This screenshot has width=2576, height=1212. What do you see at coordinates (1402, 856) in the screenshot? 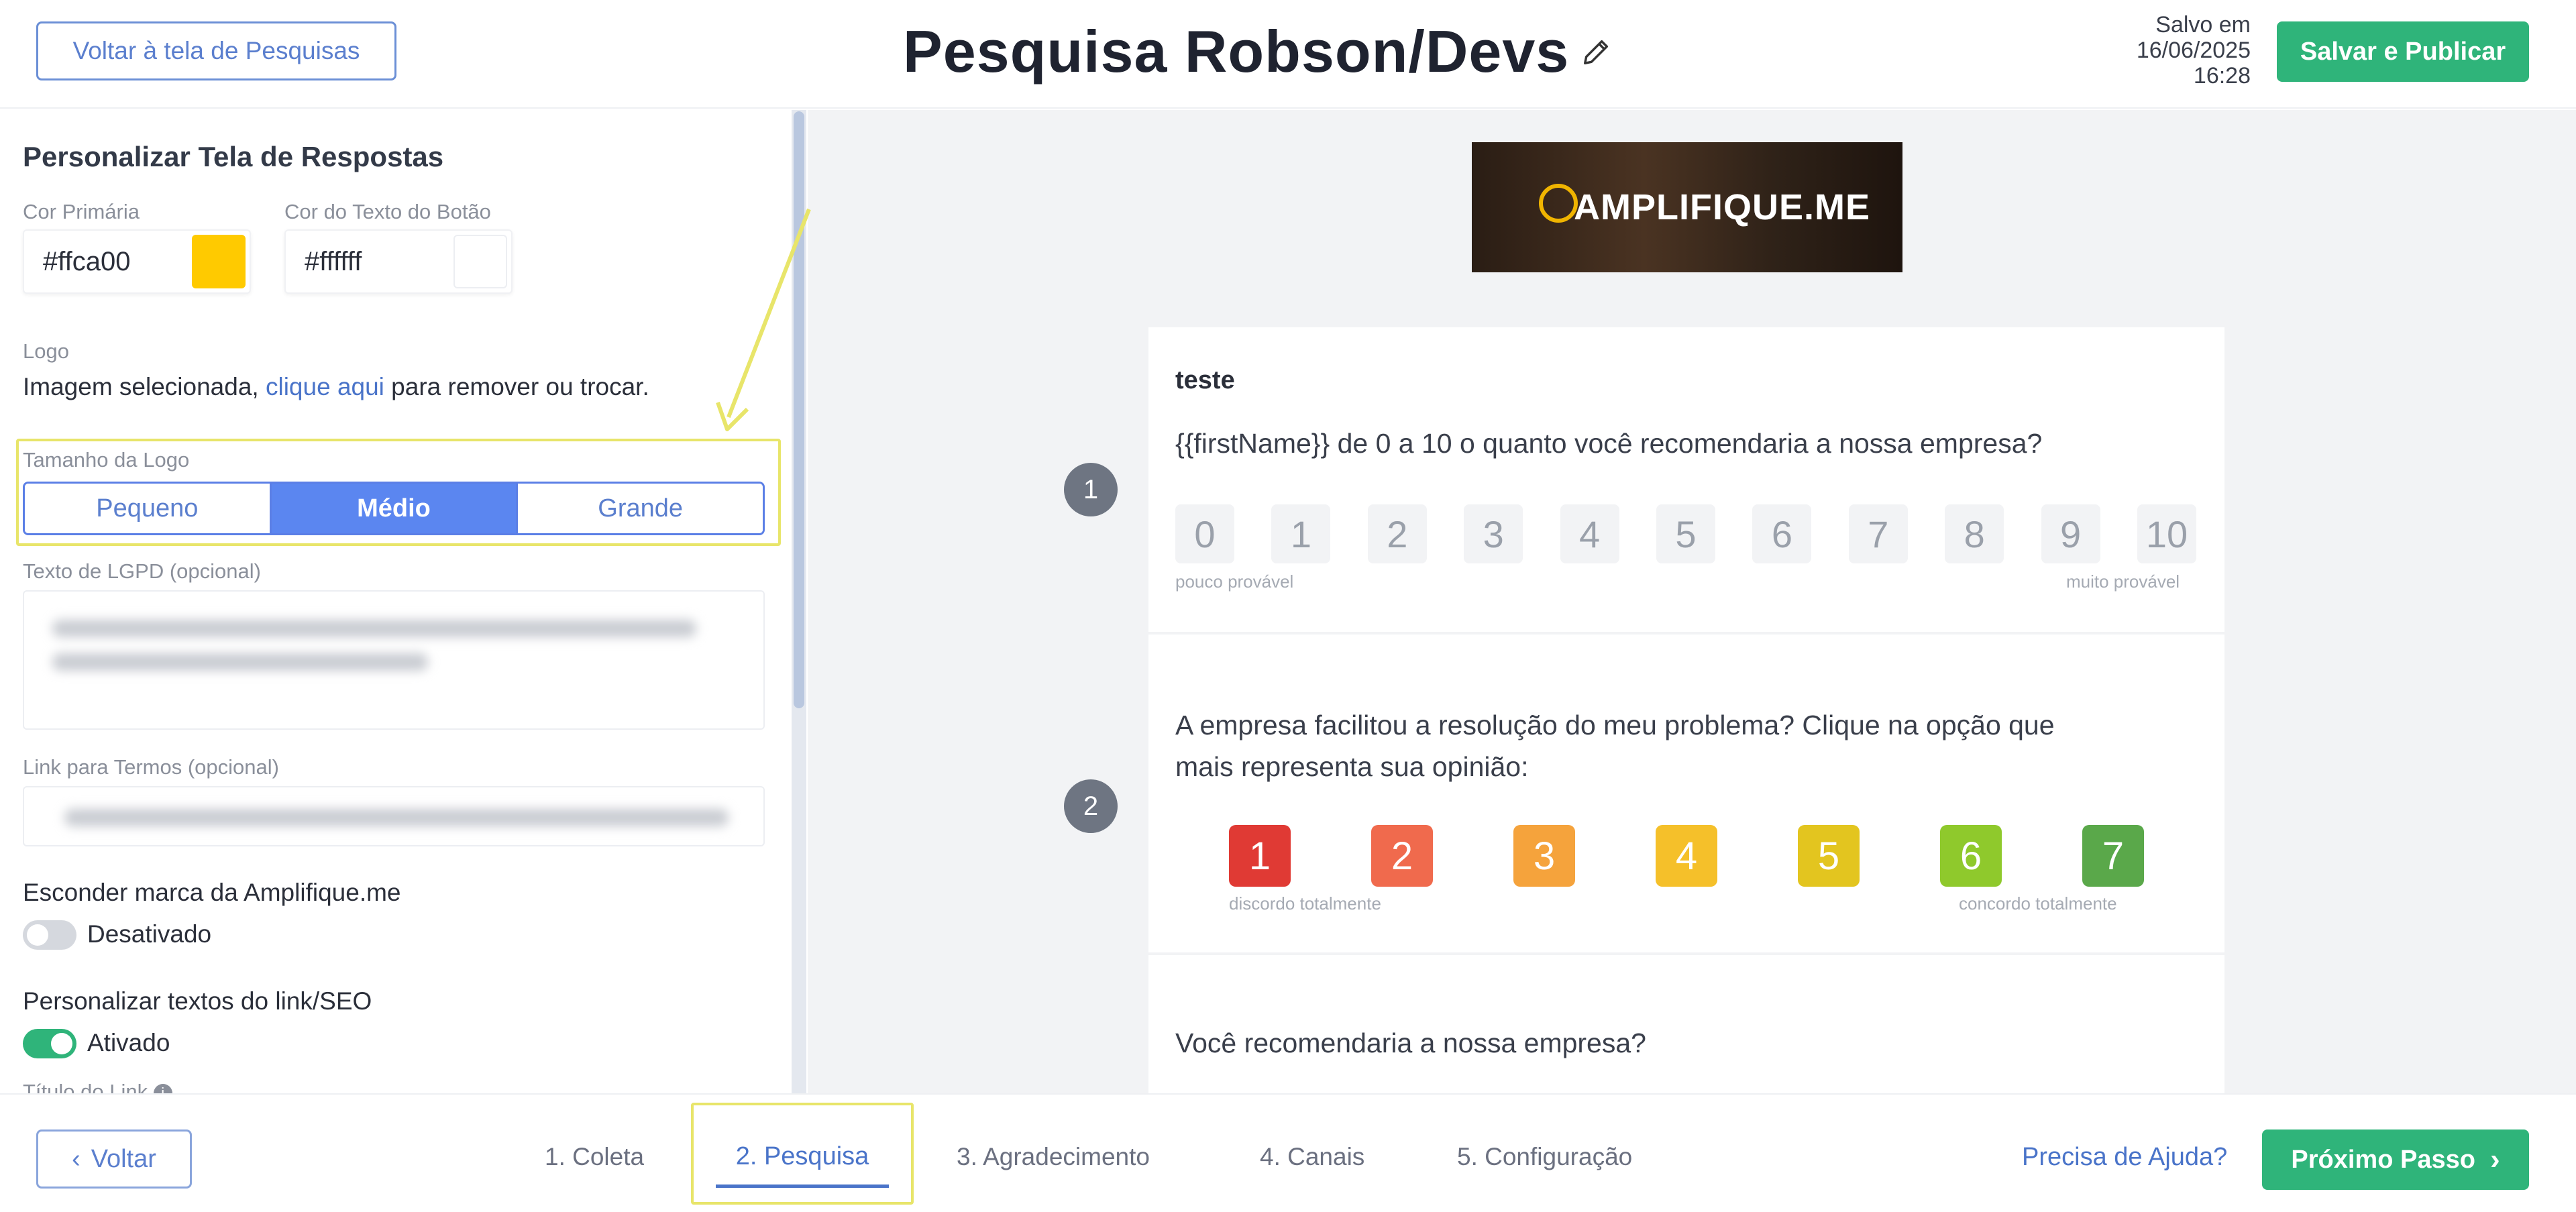
I see `scale-option: 2` at bounding box center [1402, 856].